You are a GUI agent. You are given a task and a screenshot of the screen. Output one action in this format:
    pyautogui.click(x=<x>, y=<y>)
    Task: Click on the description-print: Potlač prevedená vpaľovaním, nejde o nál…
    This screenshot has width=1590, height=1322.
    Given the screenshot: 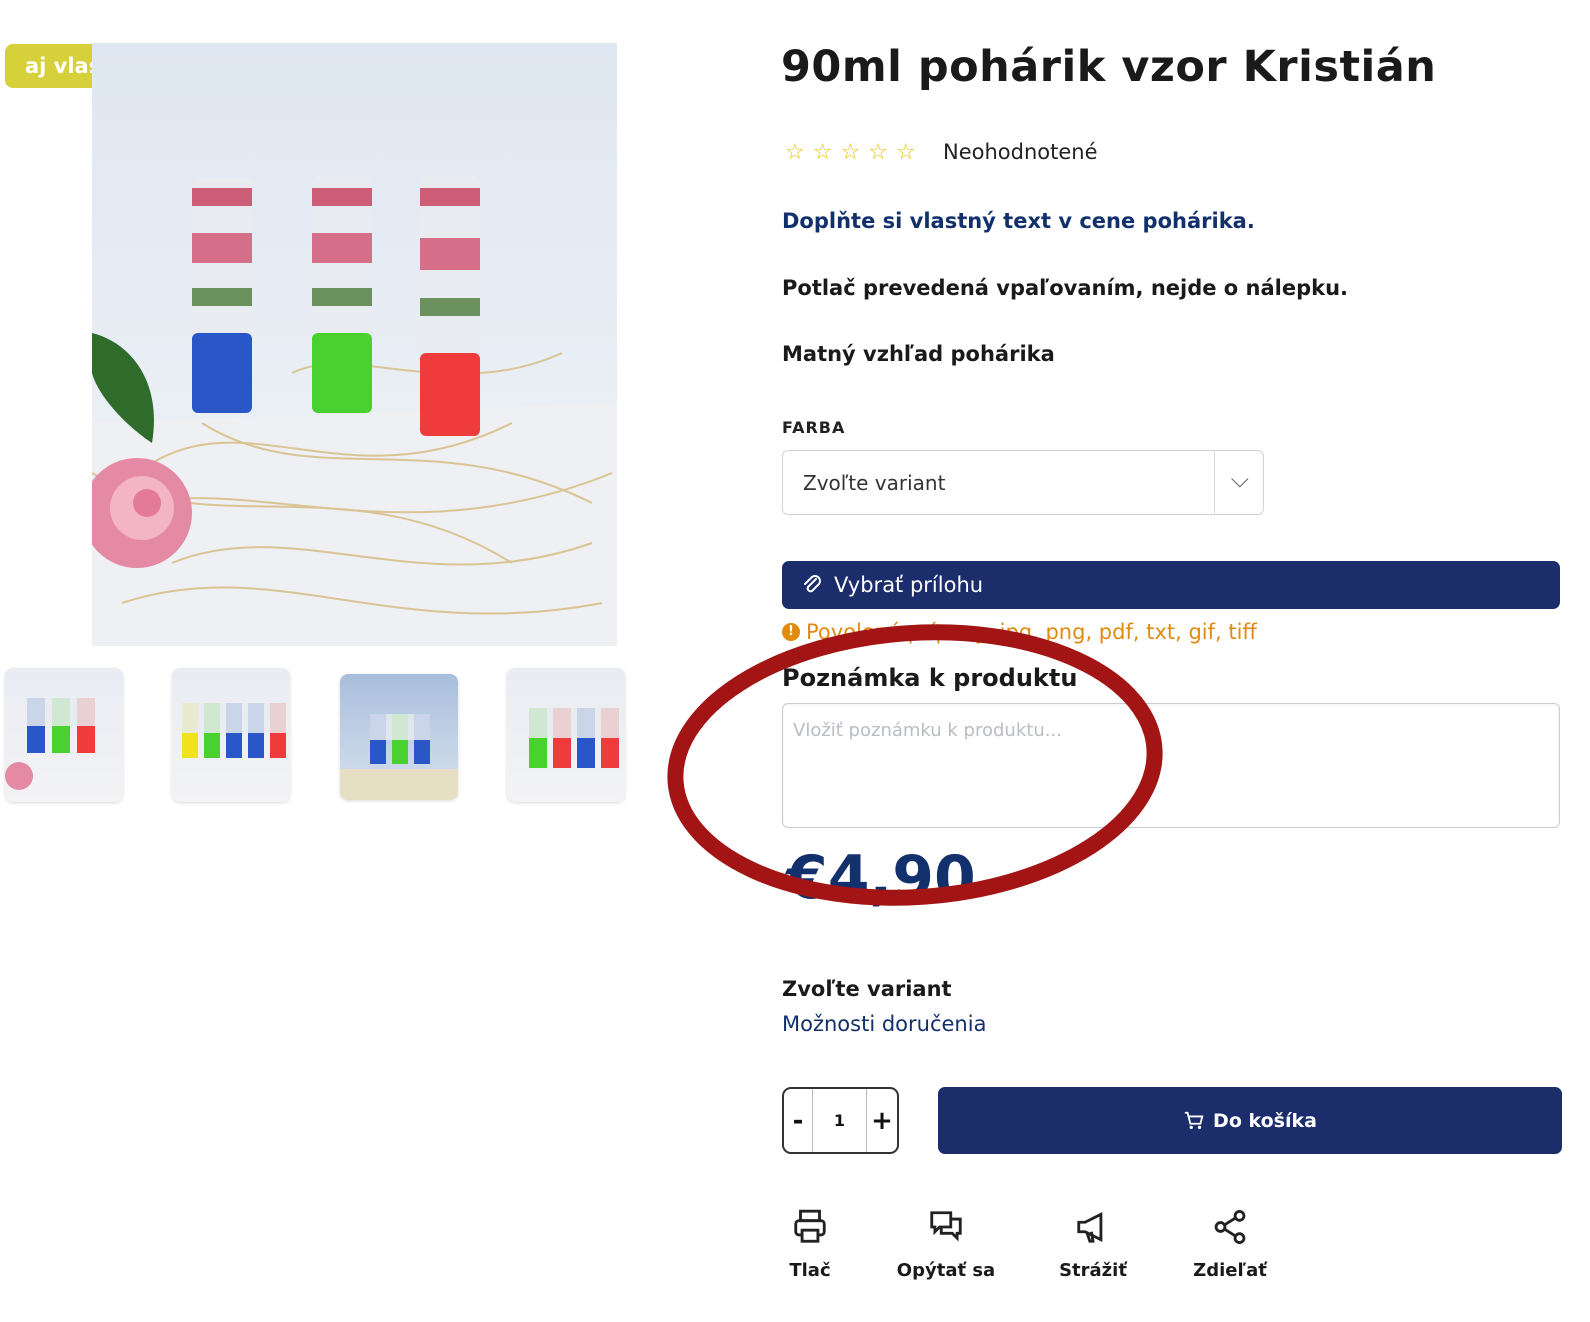 What is the action you would take?
    pyautogui.click(x=1065, y=288)
    